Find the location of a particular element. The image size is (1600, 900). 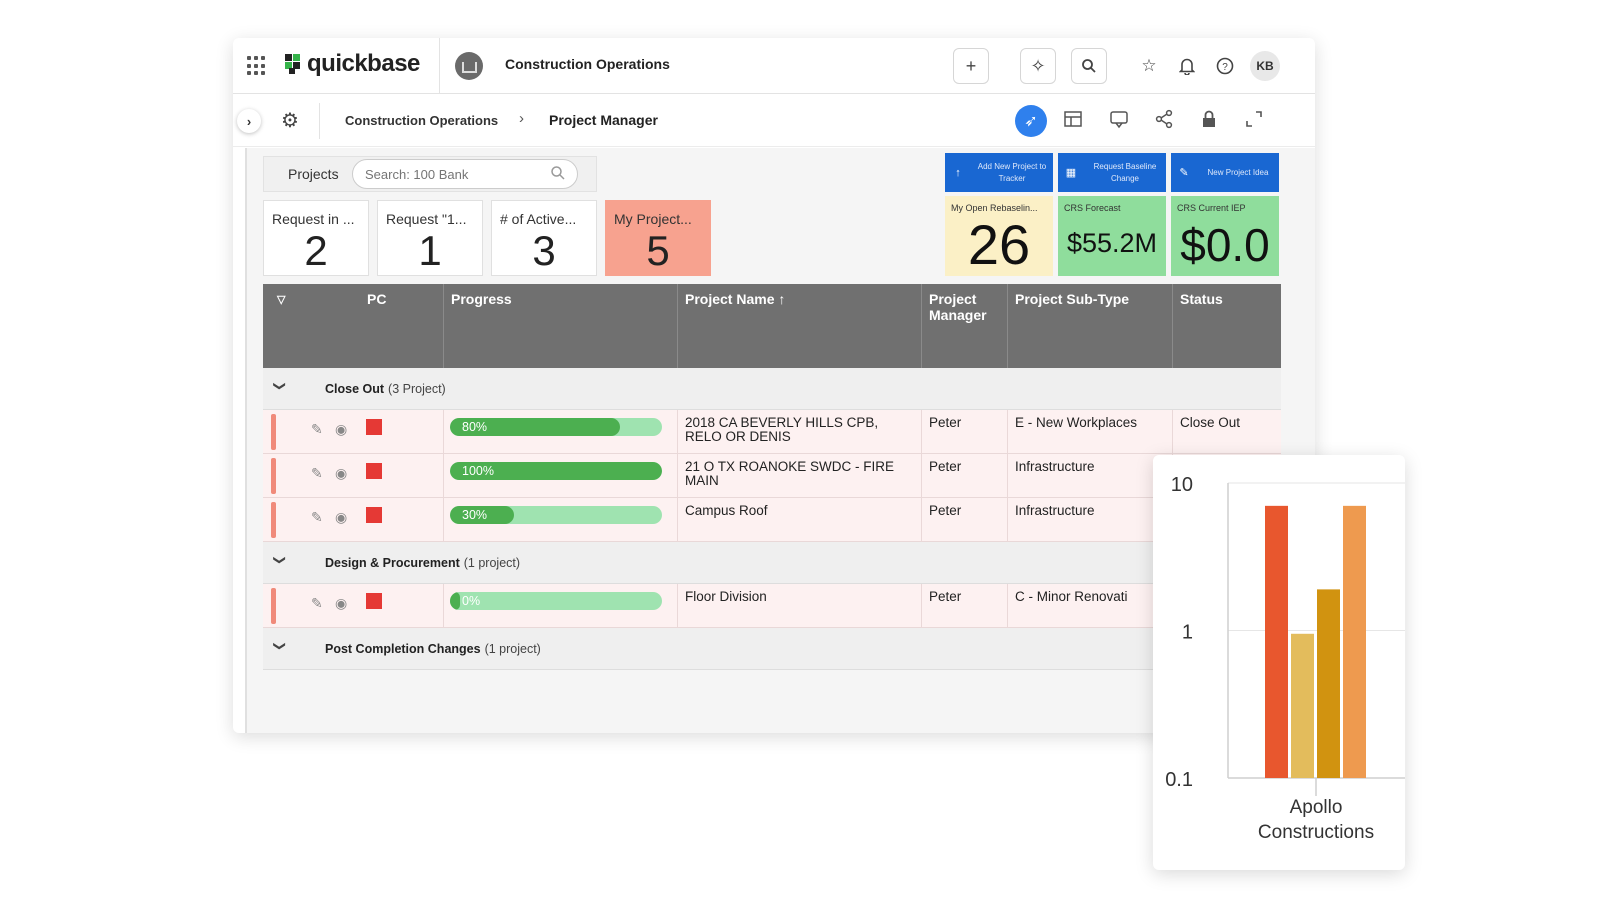

expand-sidebar-button: › is located at coordinates (249, 121).